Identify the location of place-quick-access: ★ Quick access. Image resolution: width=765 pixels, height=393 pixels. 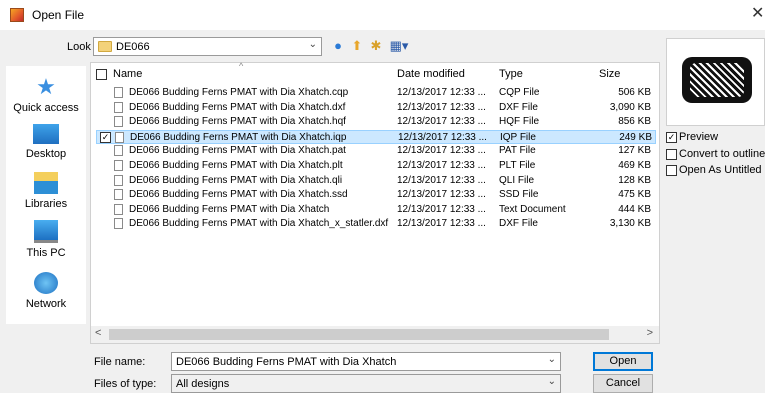
(46, 95).